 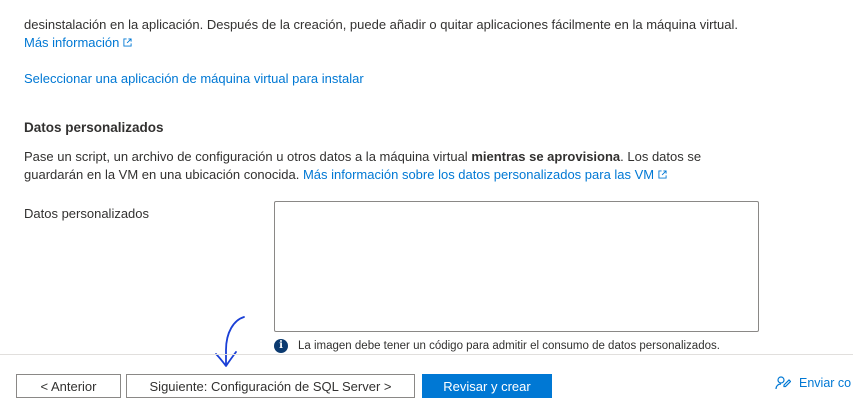 What do you see at coordinates (94, 127) in the screenshot?
I see `custom-data-title: Datos personalizados` at bounding box center [94, 127].